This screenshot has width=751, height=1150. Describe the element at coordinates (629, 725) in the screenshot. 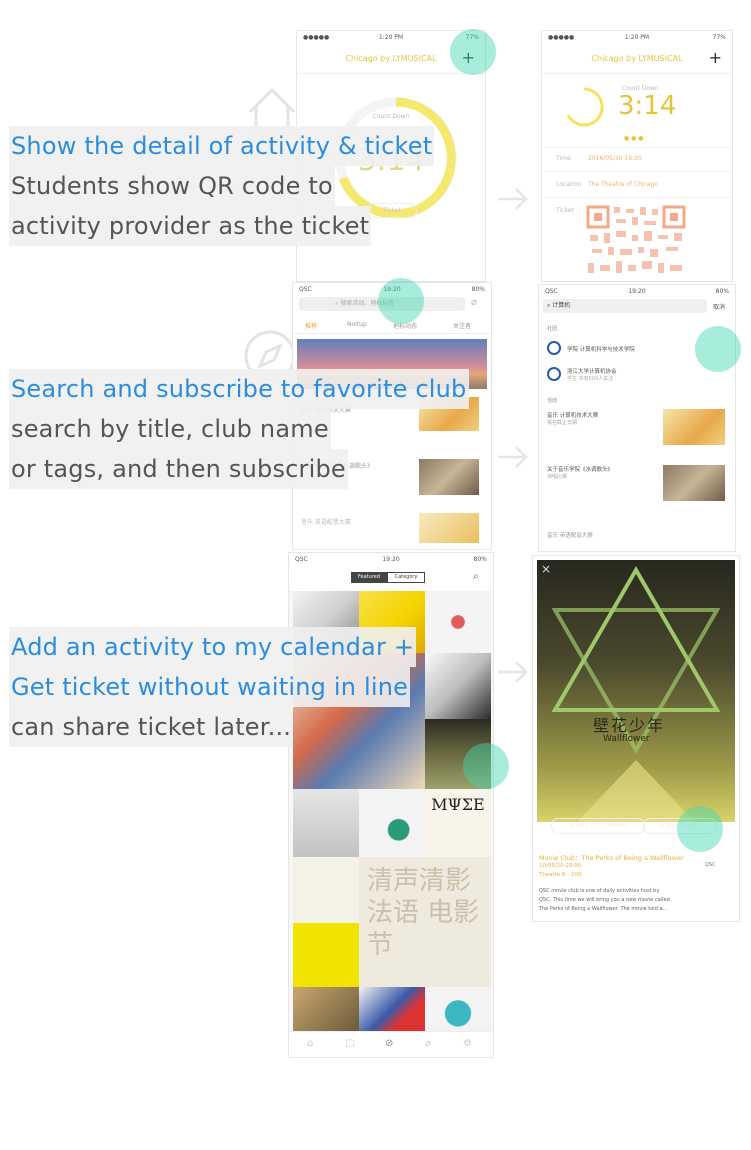

I see `poster-title: 壁花少年` at that location.